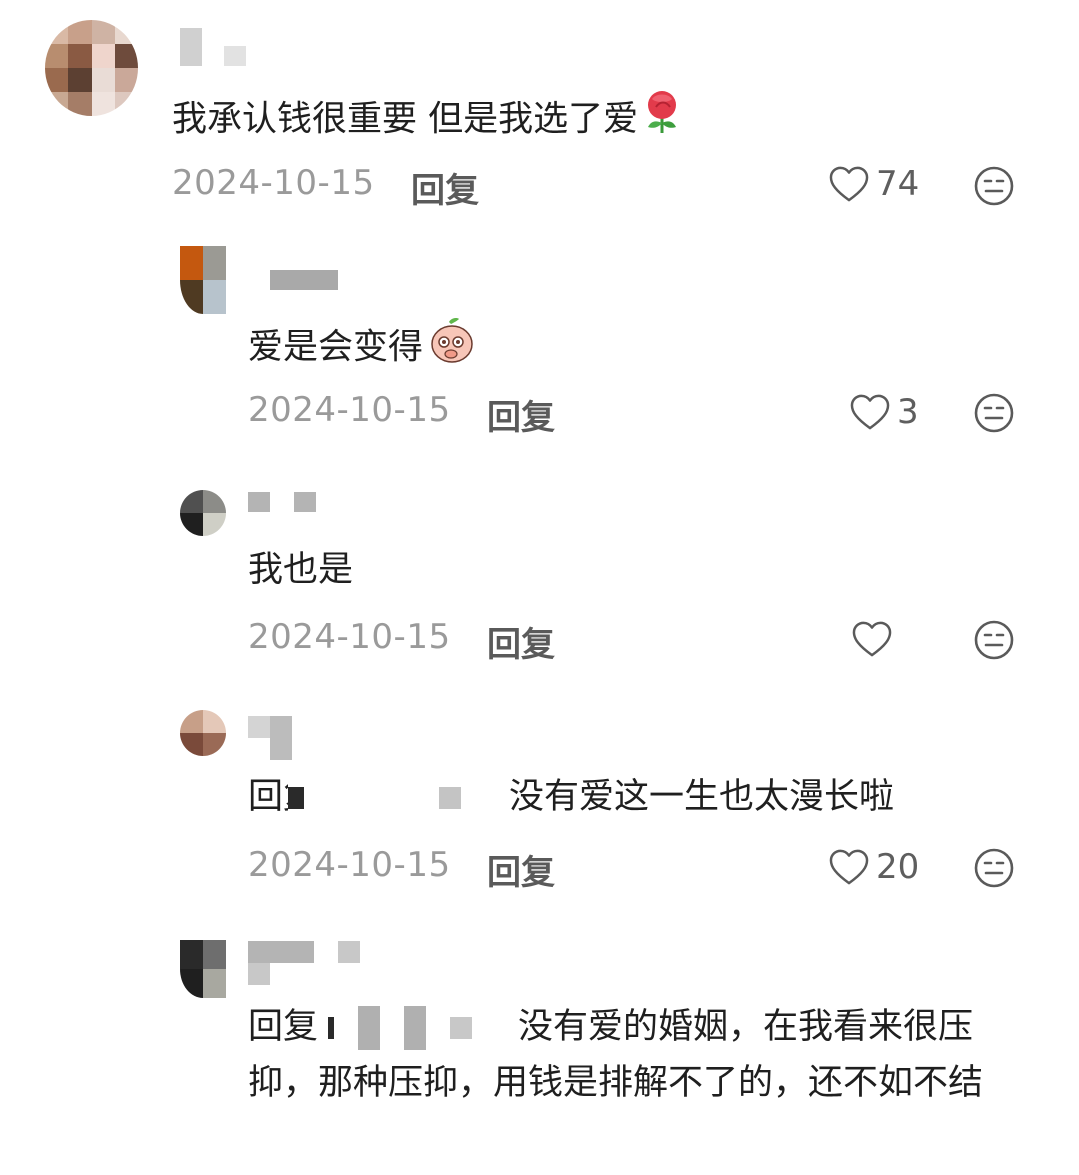  I want to click on comment-text: 我也是, so click(301, 570).